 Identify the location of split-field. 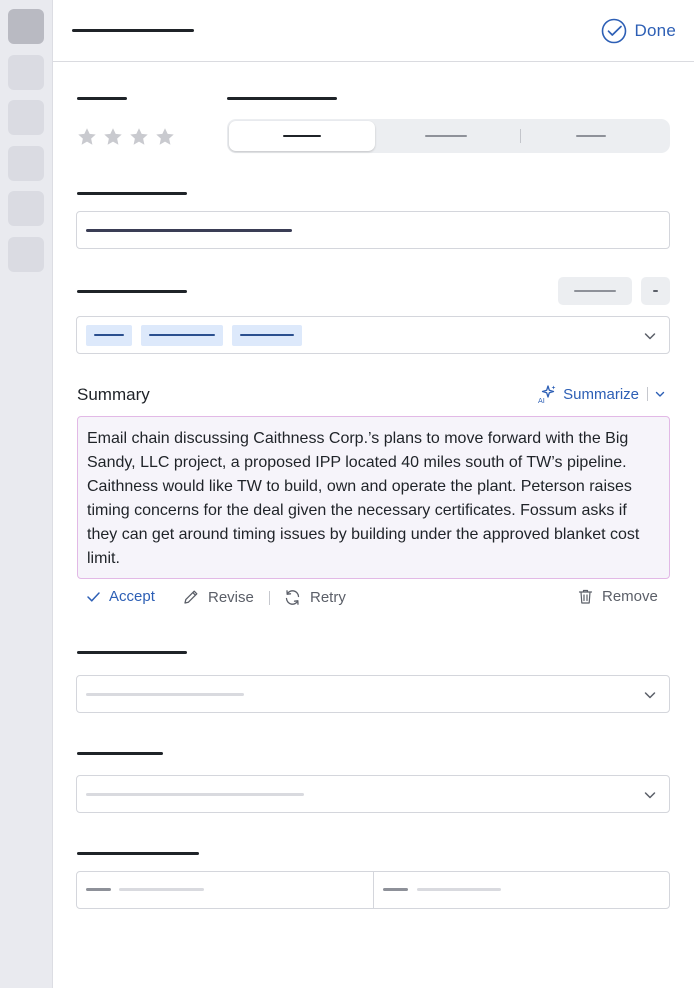
(373, 890).